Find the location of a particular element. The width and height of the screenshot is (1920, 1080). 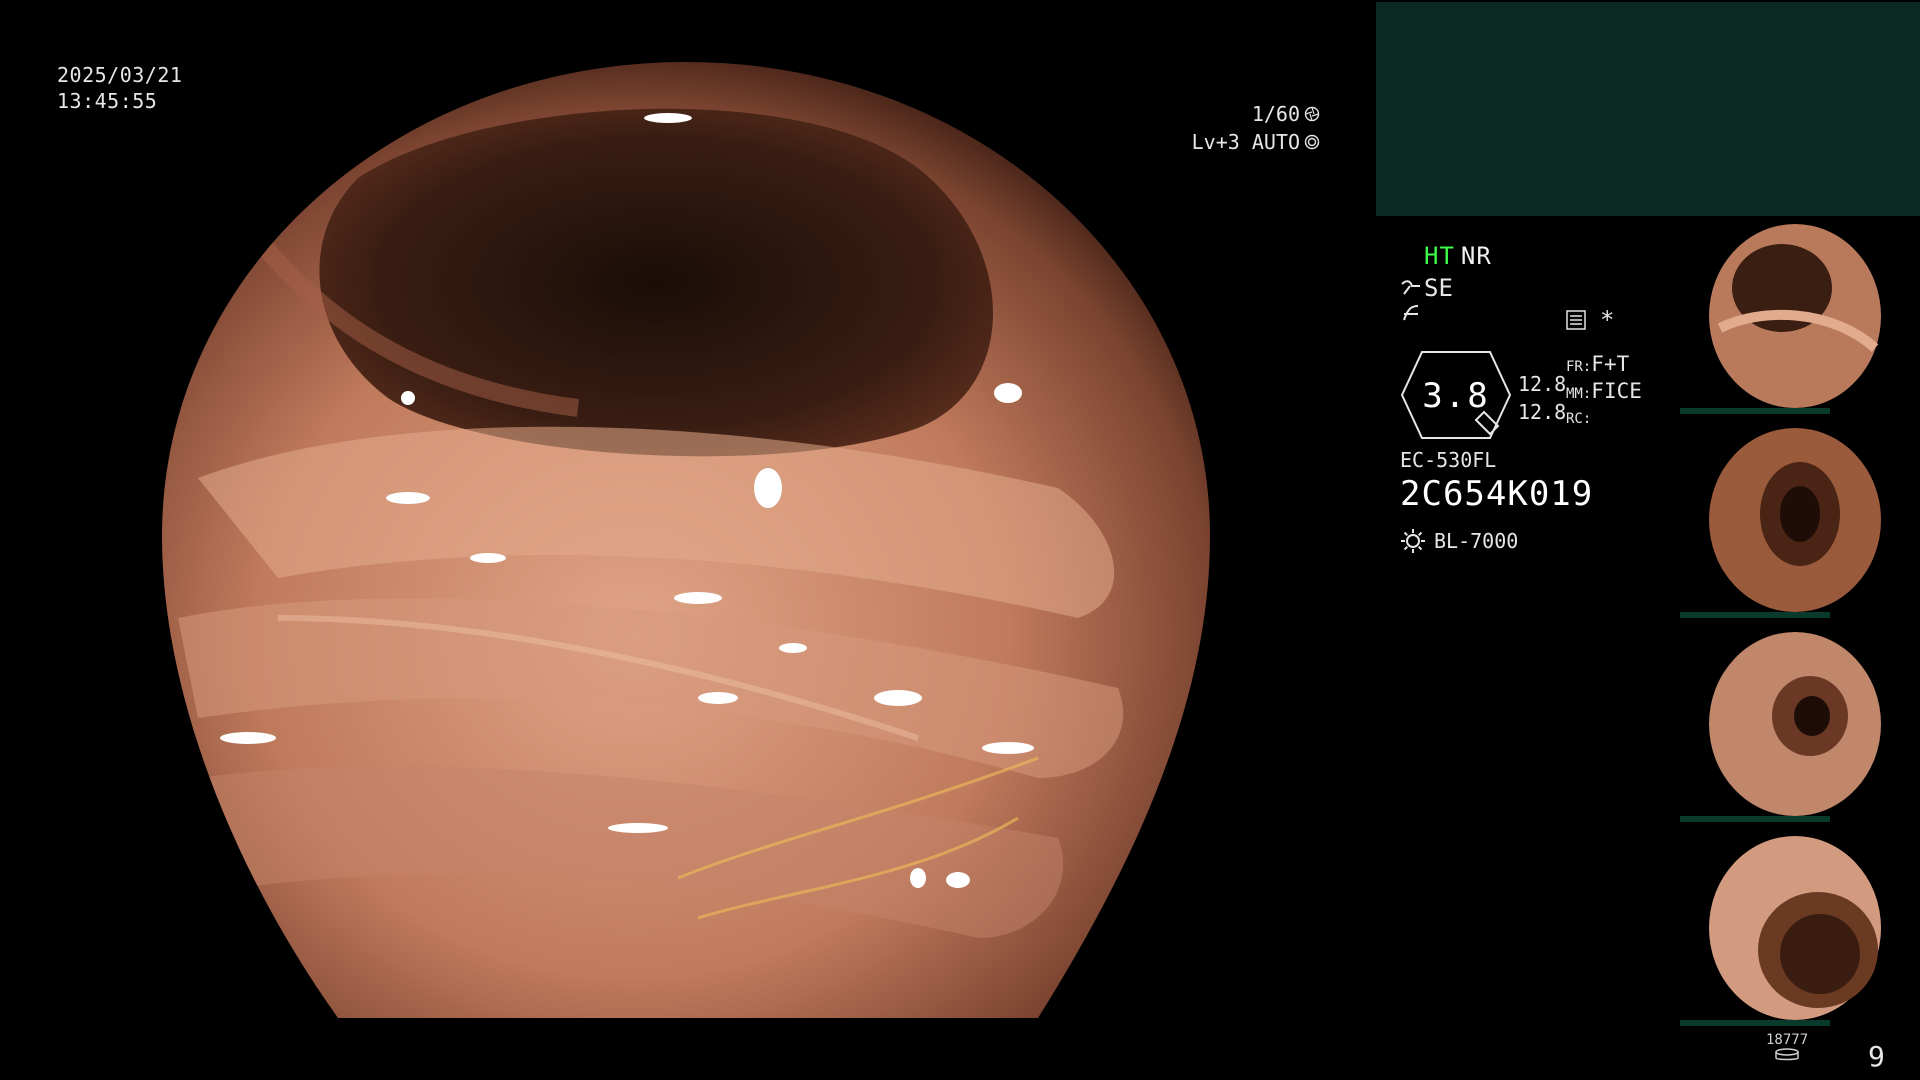

top-info-panel is located at coordinates (1648, 109).